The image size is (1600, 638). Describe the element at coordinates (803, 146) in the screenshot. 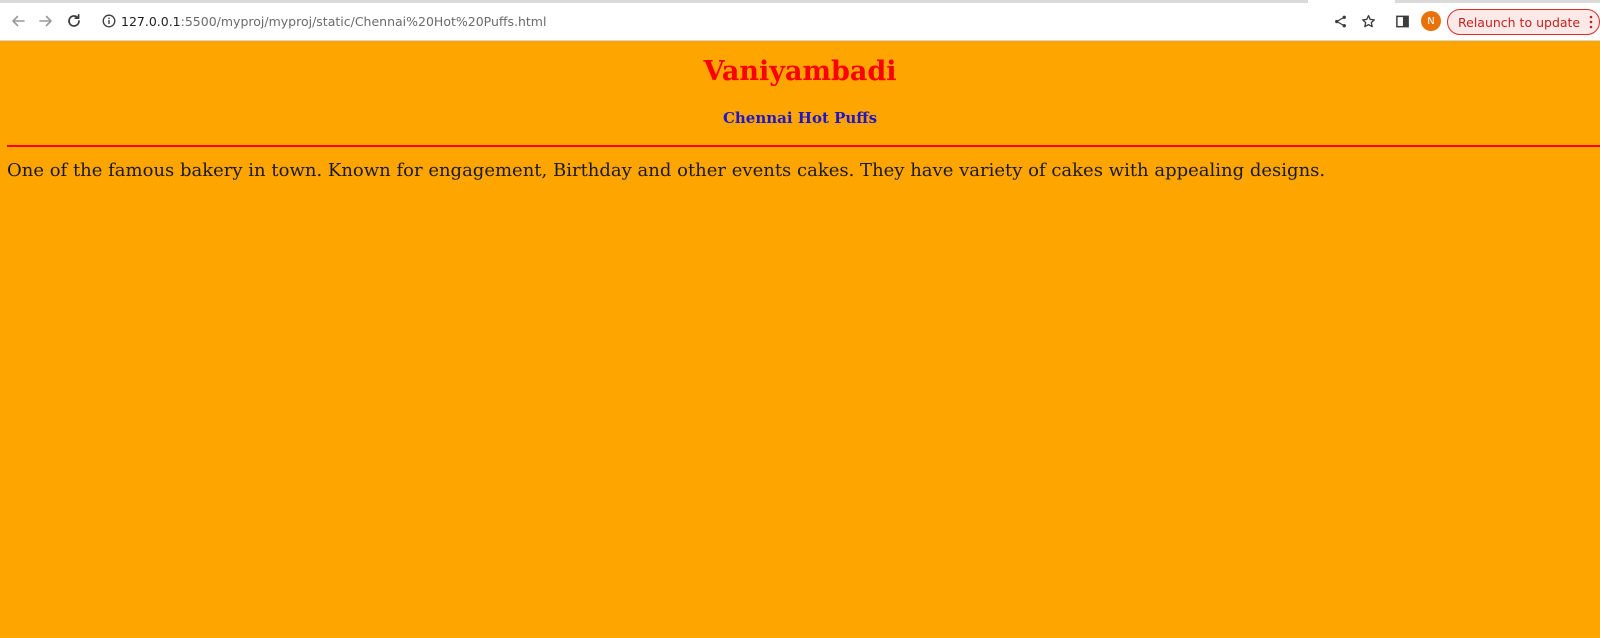

I see `horizontal-divider` at that location.